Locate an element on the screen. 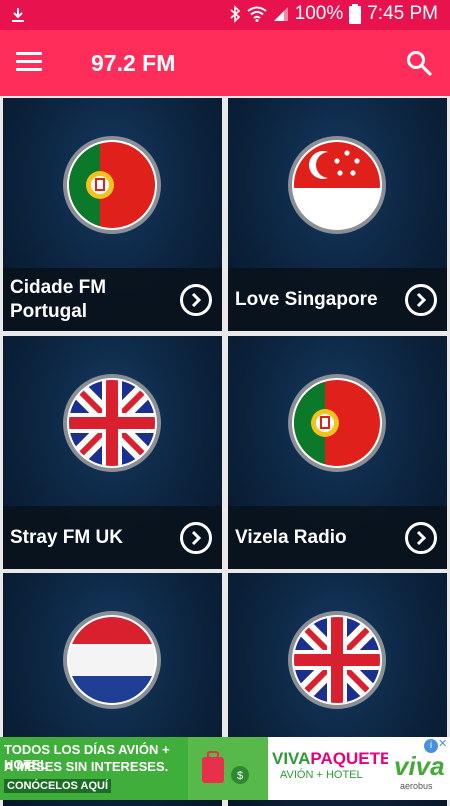 This screenshot has width=450, height=806. search-icon is located at coordinates (419, 63).